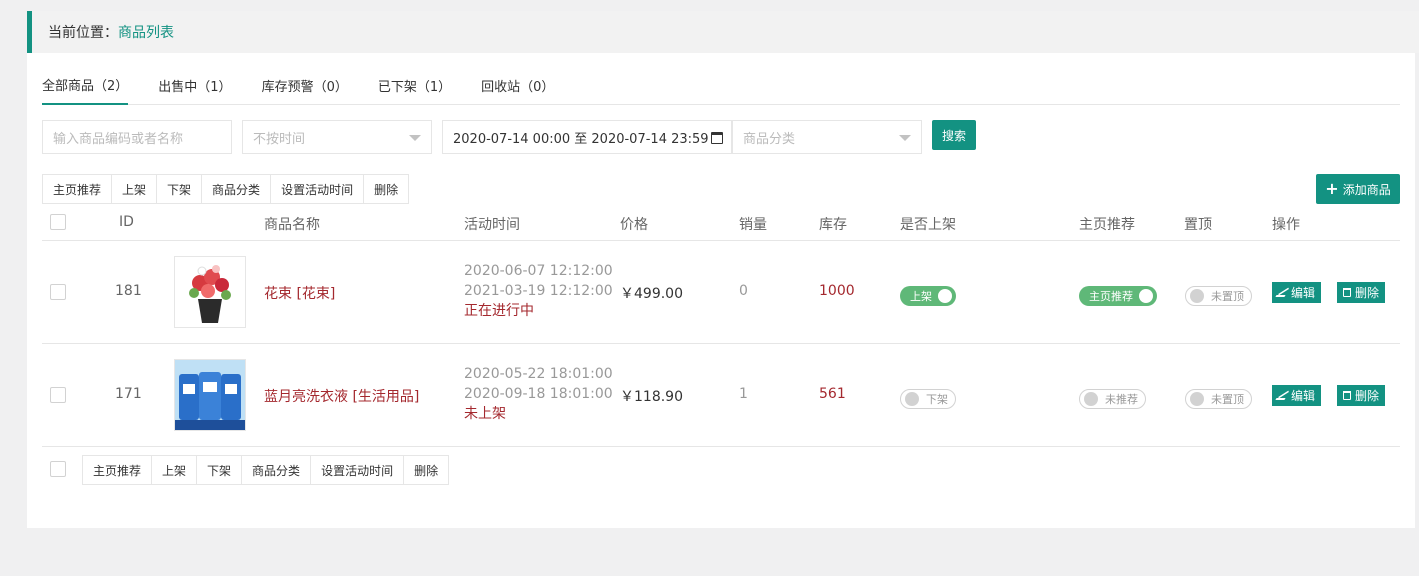 The image size is (1419, 576). What do you see at coordinates (721, 222) in the screenshot?
I see `table-header: ID 商品名称 活动时间 价格 销量 库存 是否上架 主页推荐 置顶 操作` at bounding box center [721, 222].